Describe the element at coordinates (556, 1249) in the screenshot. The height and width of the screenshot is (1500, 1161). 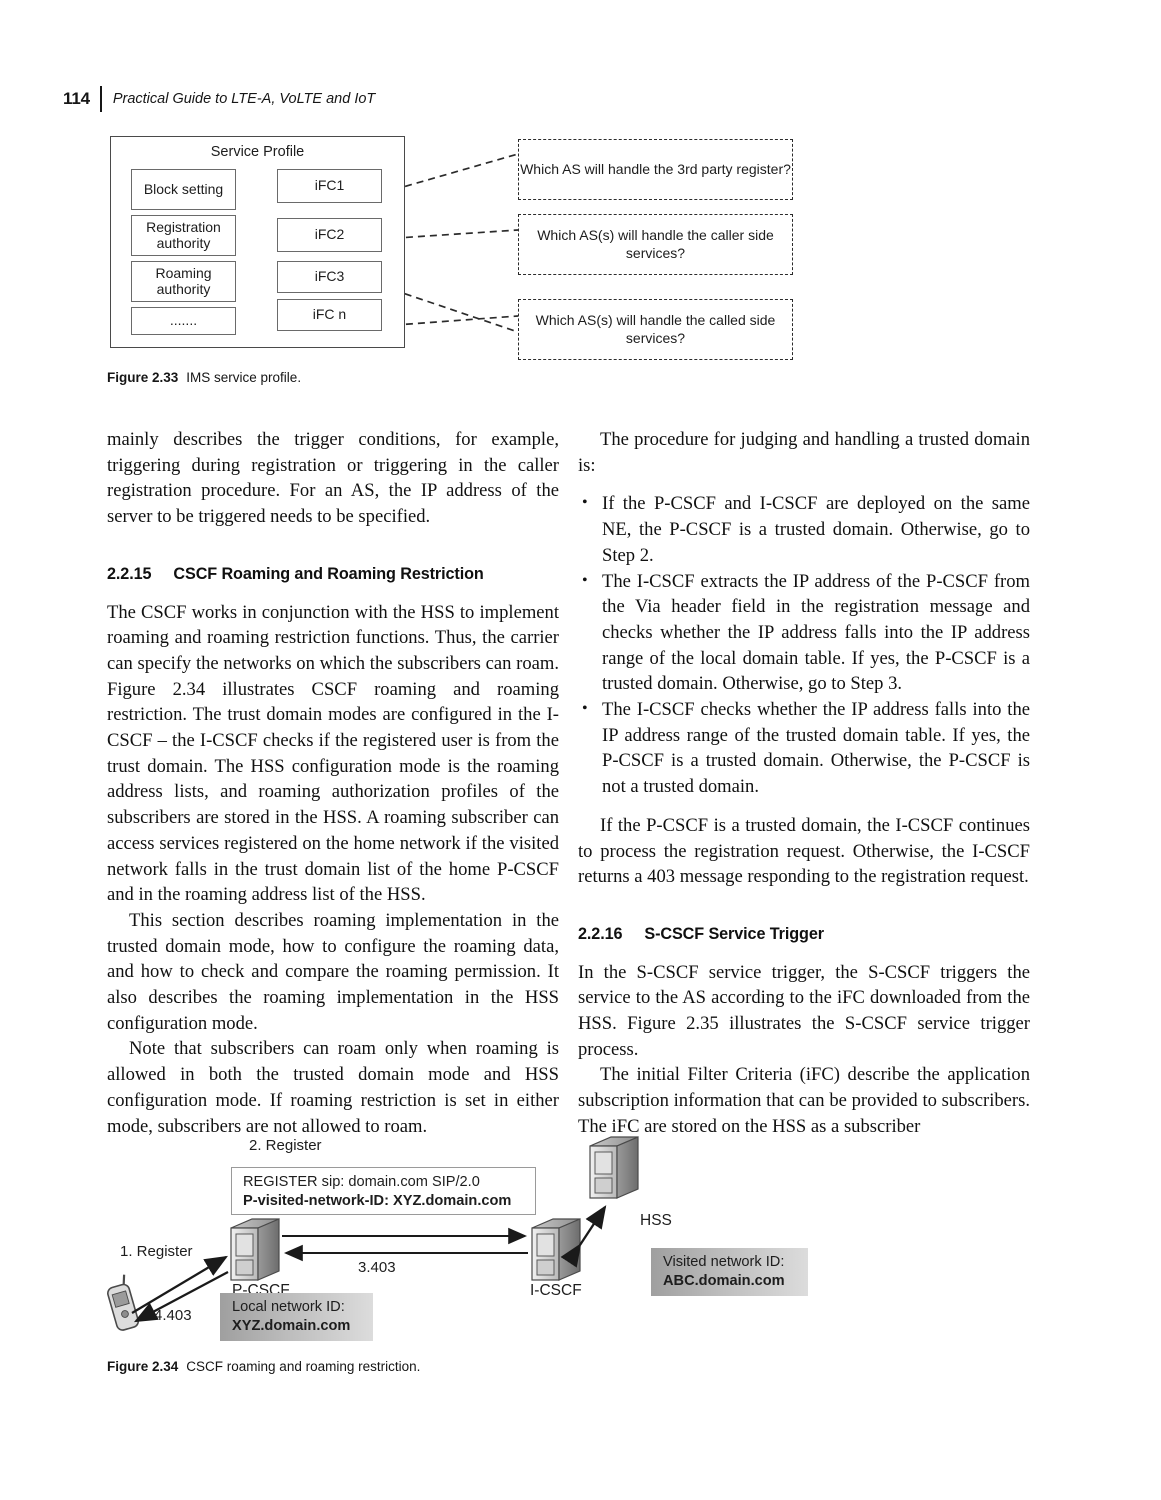
I see `server-icon-icscf` at that location.